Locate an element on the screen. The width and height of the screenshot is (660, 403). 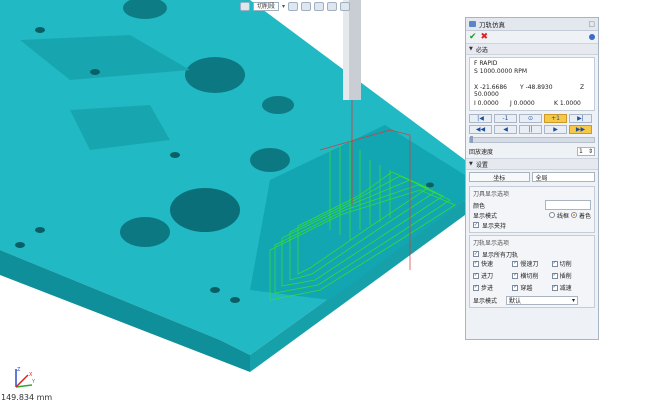
rapid-checkbox: ✓ is located at coordinates (476, 263).